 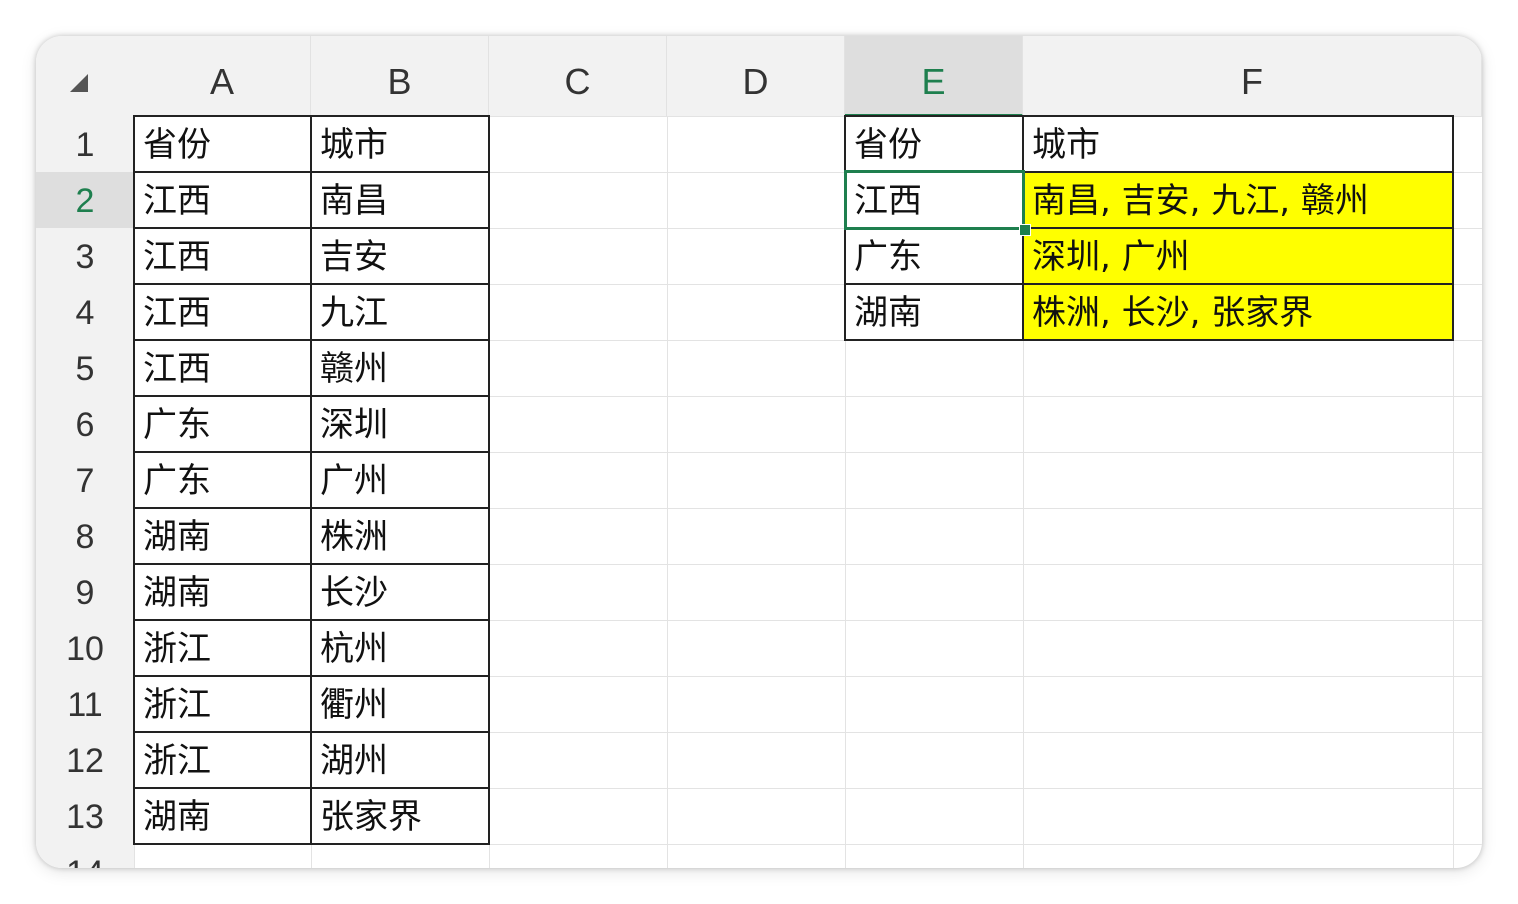 I want to click on cell-a2: 江西, so click(x=222, y=200).